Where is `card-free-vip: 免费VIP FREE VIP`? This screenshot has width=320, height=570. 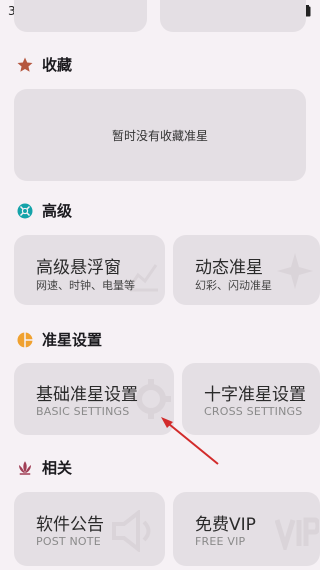
card-free-vip: 免费VIP FREE VIP is located at coordinates (246, 529).